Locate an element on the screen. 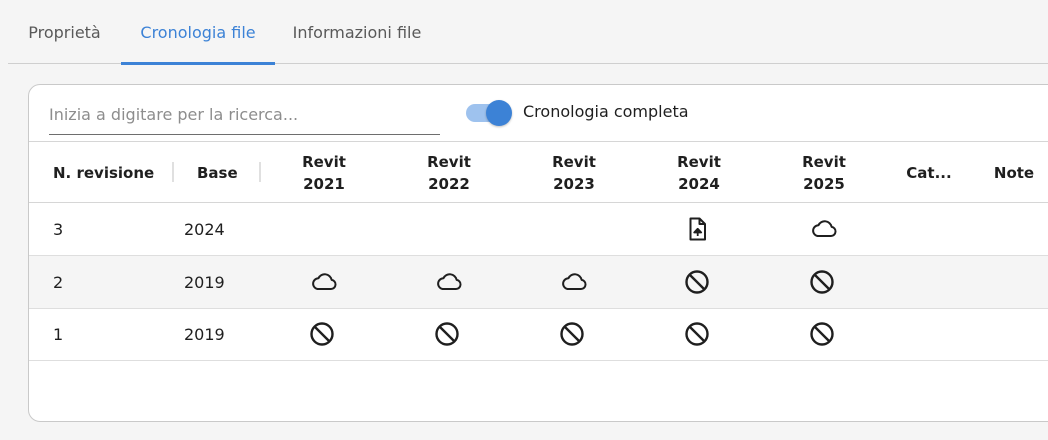 Image resolution: width=1048 pixels, height=440 pixels. tab-properties: Proprietà is located at coordinates (64, 32).